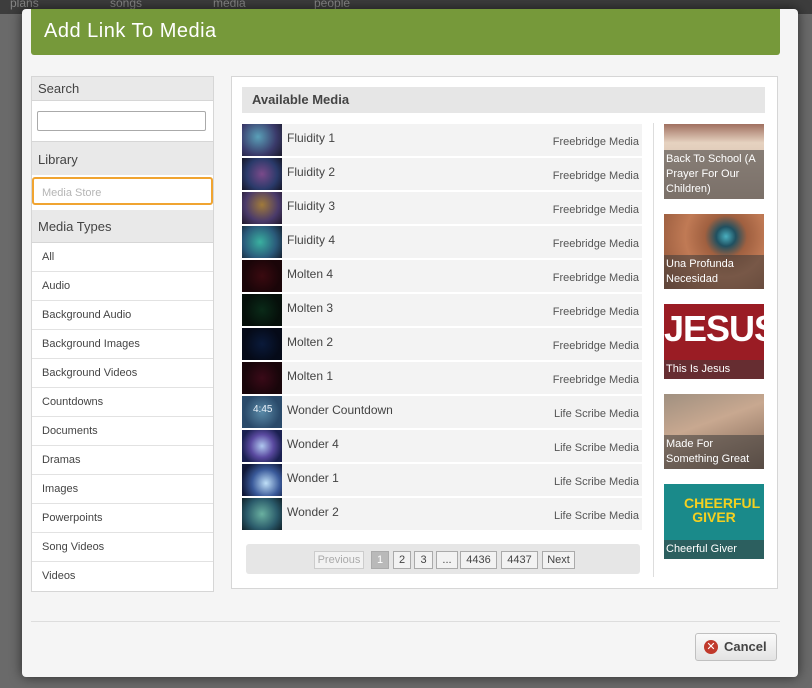  What do you see at coordinates (311, 172) in the screenshot?
I see `media-item-name: Fluidity 2` at bounding box center [311, 172].